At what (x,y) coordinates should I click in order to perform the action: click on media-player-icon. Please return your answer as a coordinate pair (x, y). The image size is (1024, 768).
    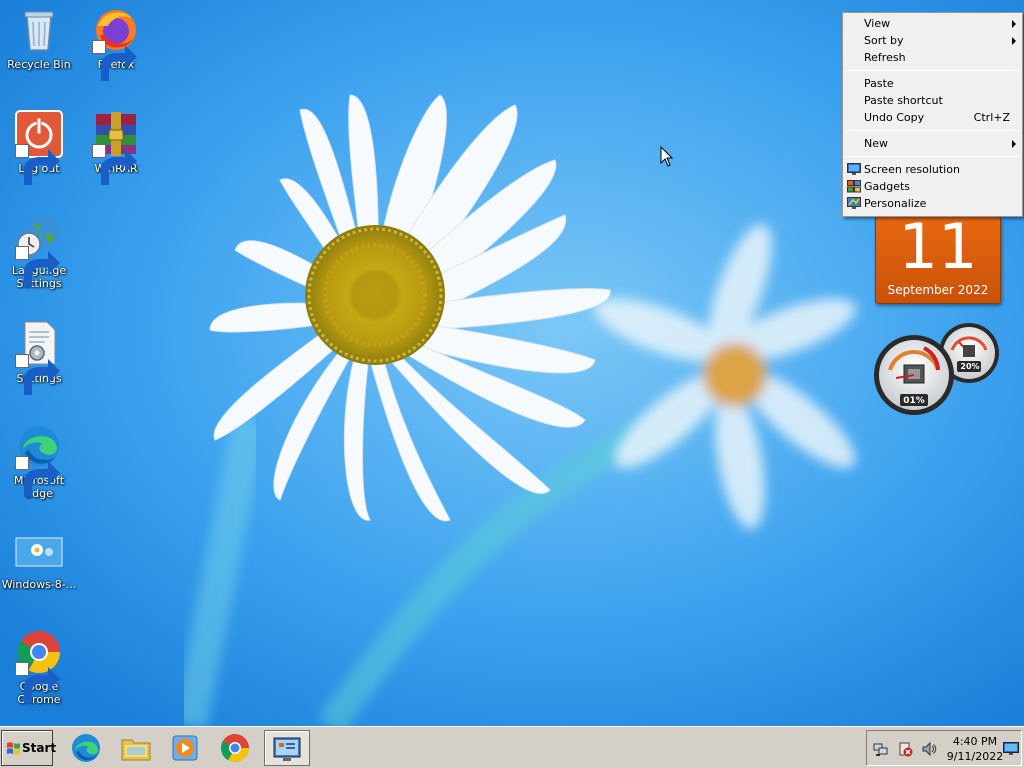
    Looking at the image, I should click on (185, 748).